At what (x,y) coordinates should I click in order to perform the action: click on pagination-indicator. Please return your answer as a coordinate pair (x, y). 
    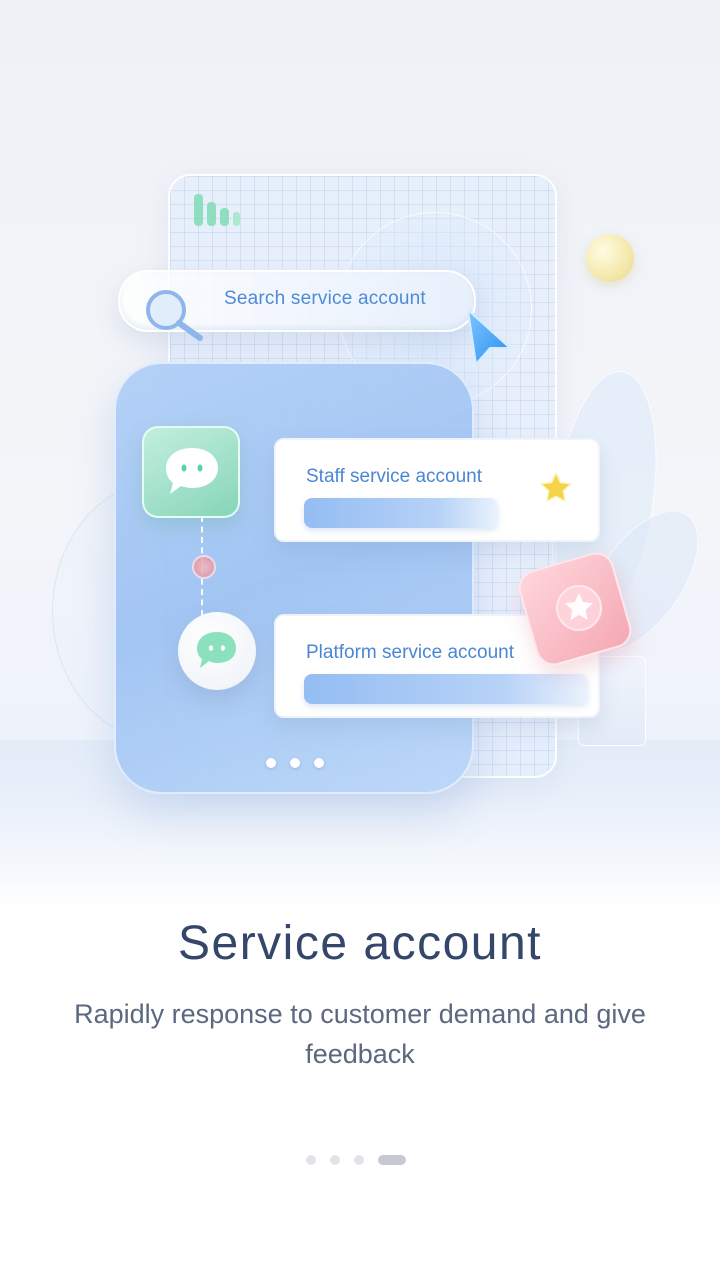
    Looking at the image, I should click on (361, 1160).